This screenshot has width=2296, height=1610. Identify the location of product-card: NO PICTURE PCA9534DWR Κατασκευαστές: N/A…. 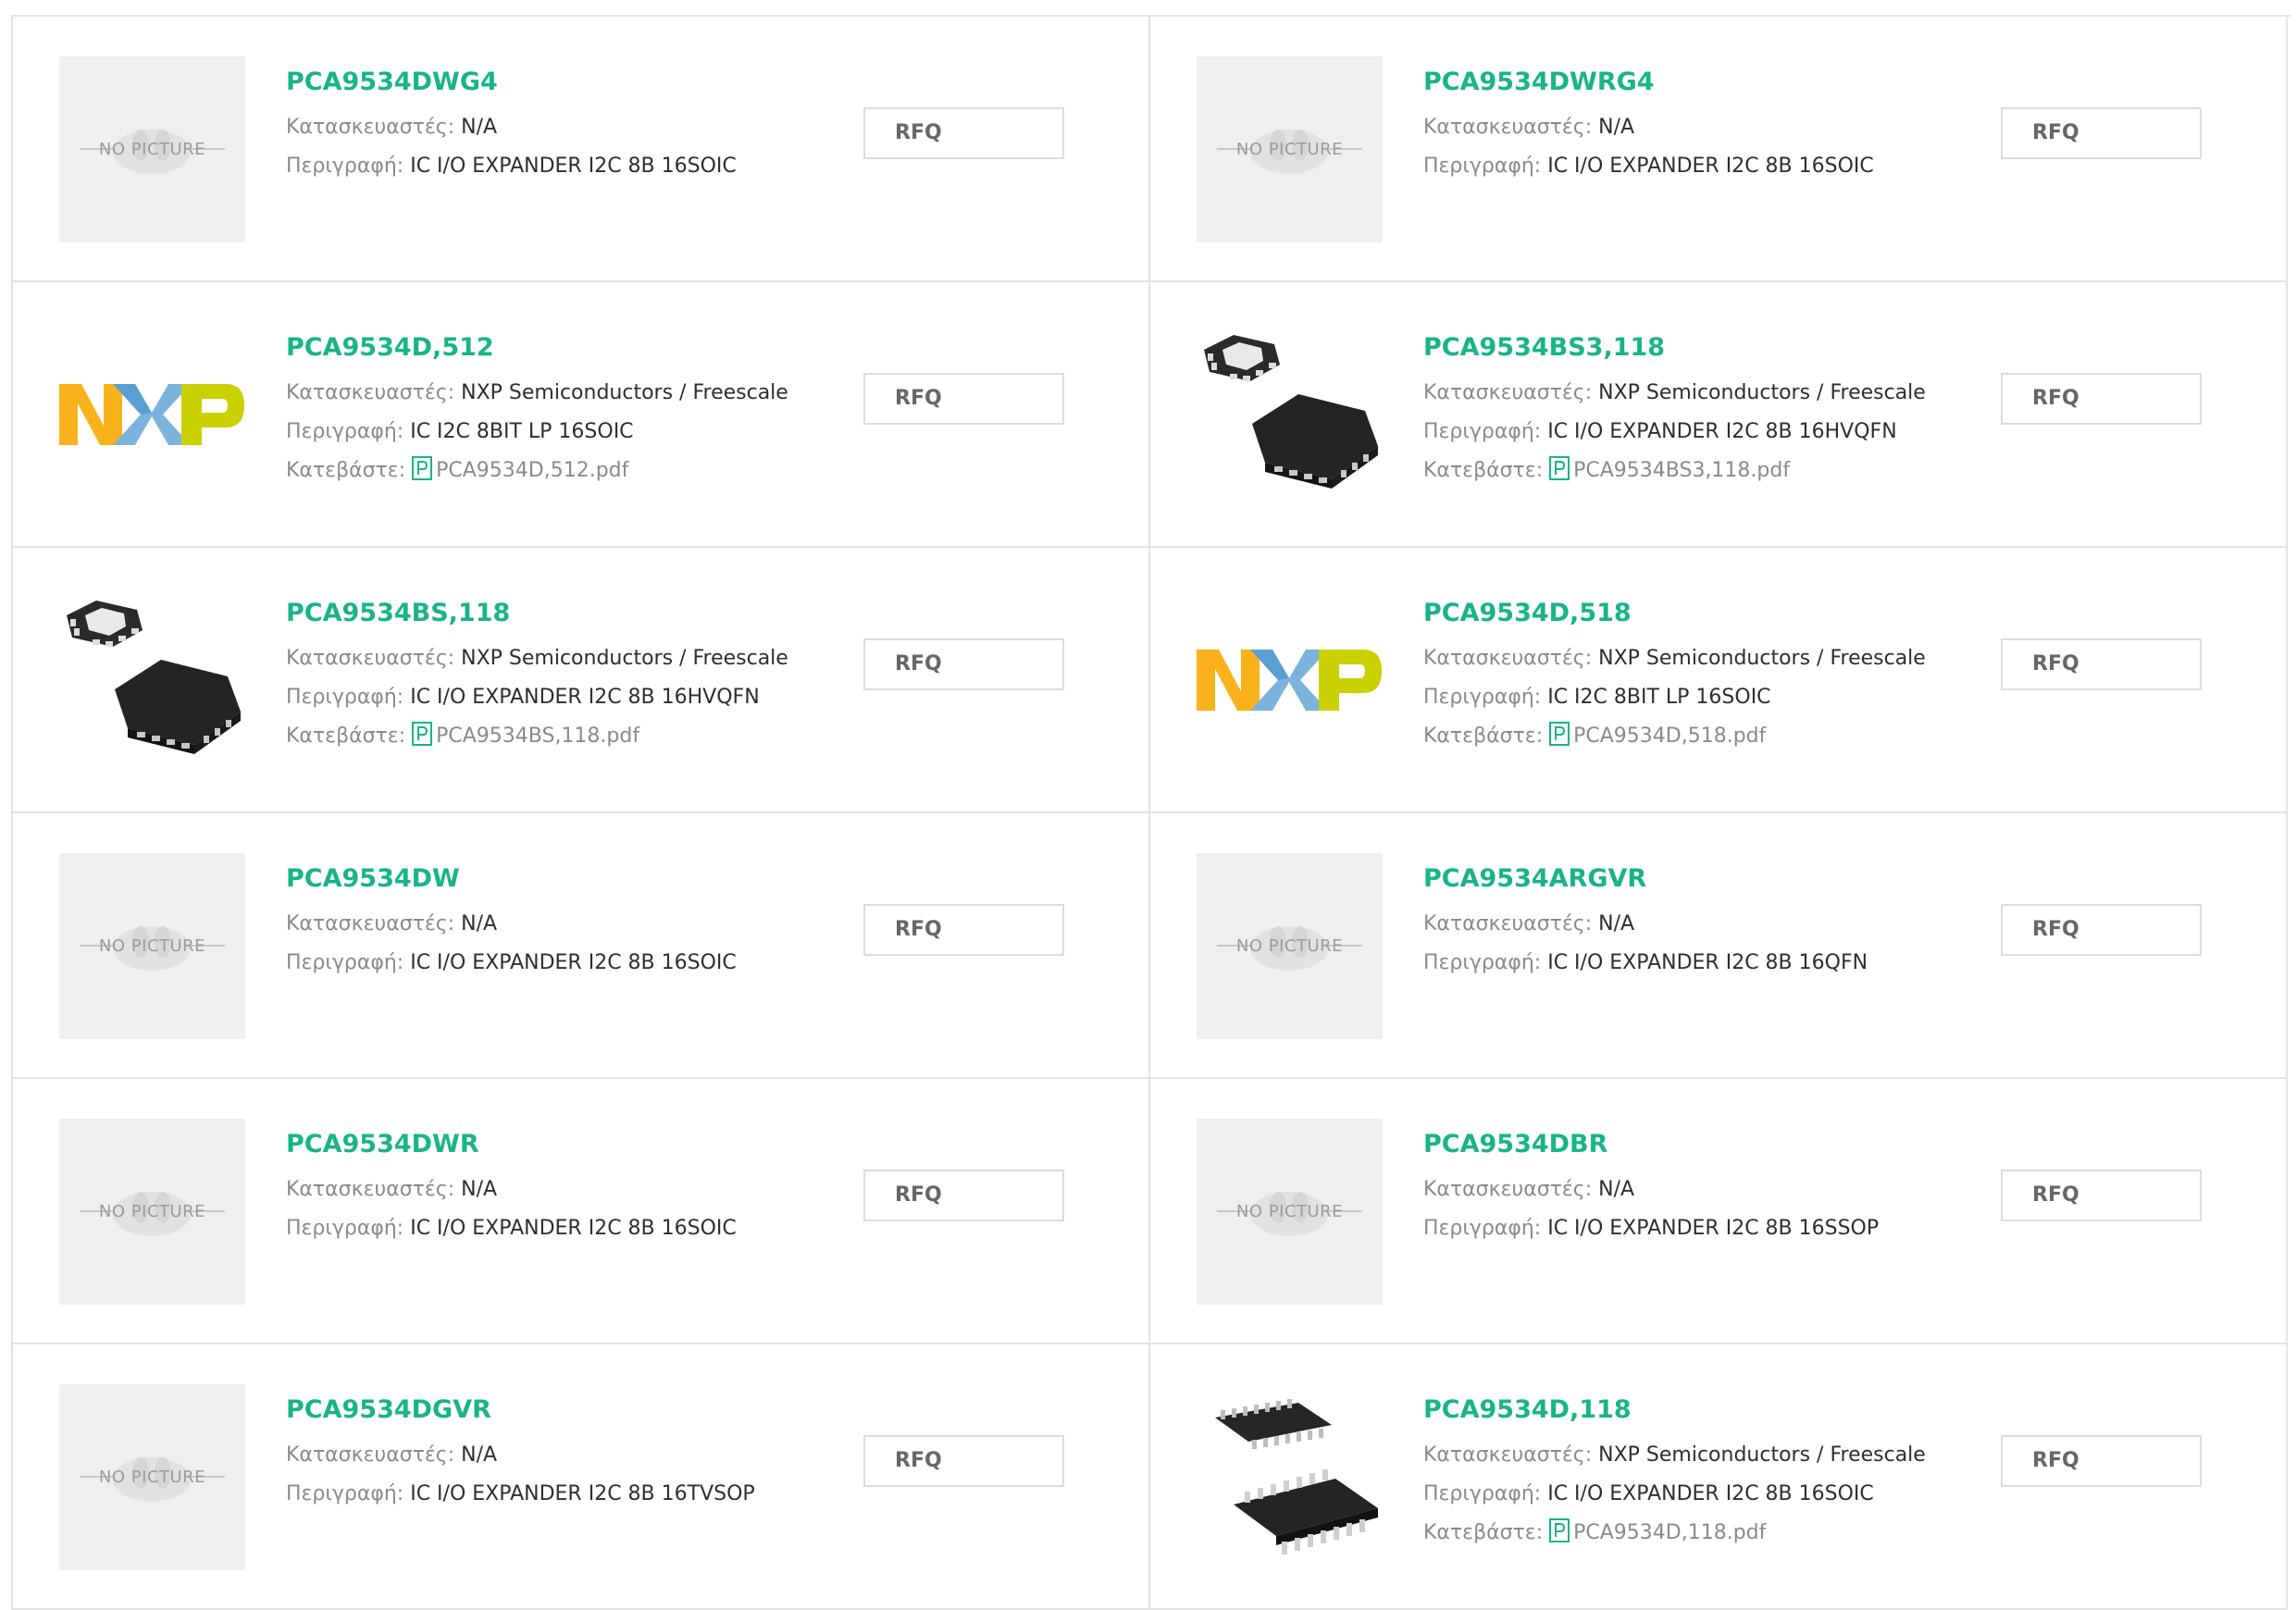
(582, 1212).